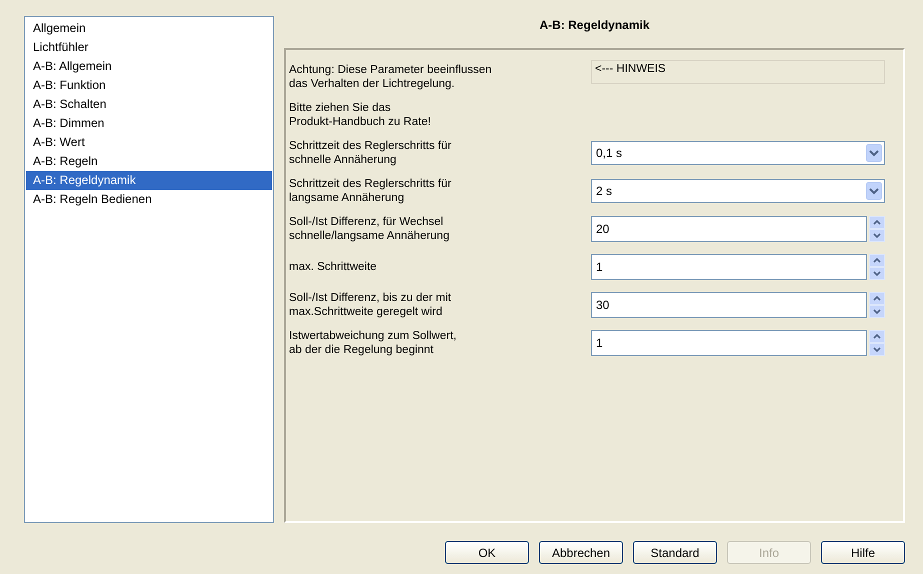 The width and height of the screenshot is (923, 574). What do you see at coordinates (738, 153) in the screenshot?
I see `dropdown: 0,1 s` at bounding box center [738, 153].